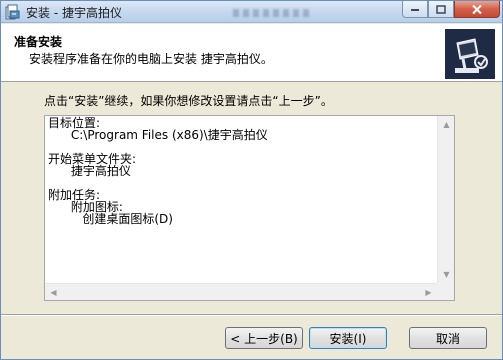  I want to click on page-title: 准备安装, so click(38, 42).